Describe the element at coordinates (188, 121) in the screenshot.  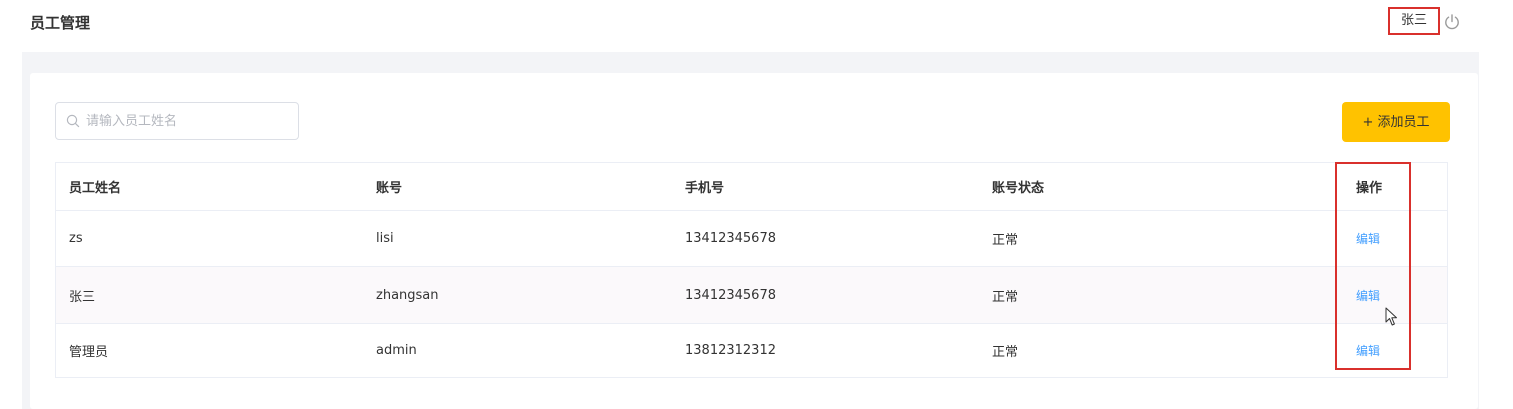
I see `search-input` at that location.